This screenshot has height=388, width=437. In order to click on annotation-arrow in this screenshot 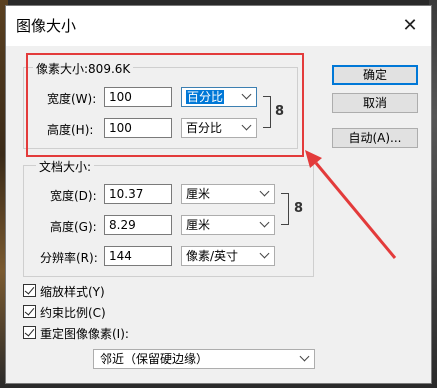, I will do `click(351, 204)`.